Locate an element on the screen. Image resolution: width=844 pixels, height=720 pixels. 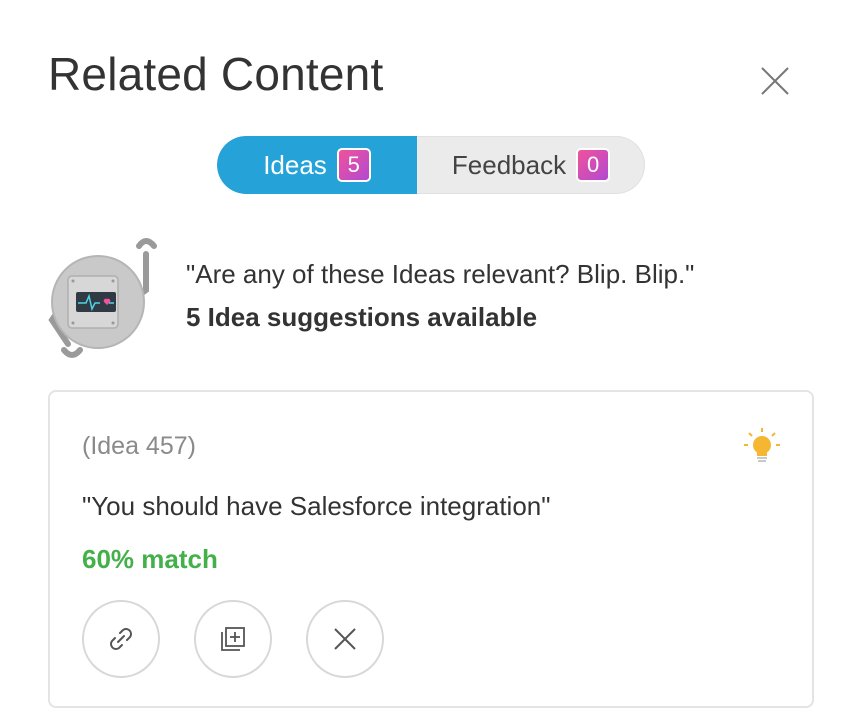
idea-title: "You should have Salesforce integration" is located at coordinates (316, 506).